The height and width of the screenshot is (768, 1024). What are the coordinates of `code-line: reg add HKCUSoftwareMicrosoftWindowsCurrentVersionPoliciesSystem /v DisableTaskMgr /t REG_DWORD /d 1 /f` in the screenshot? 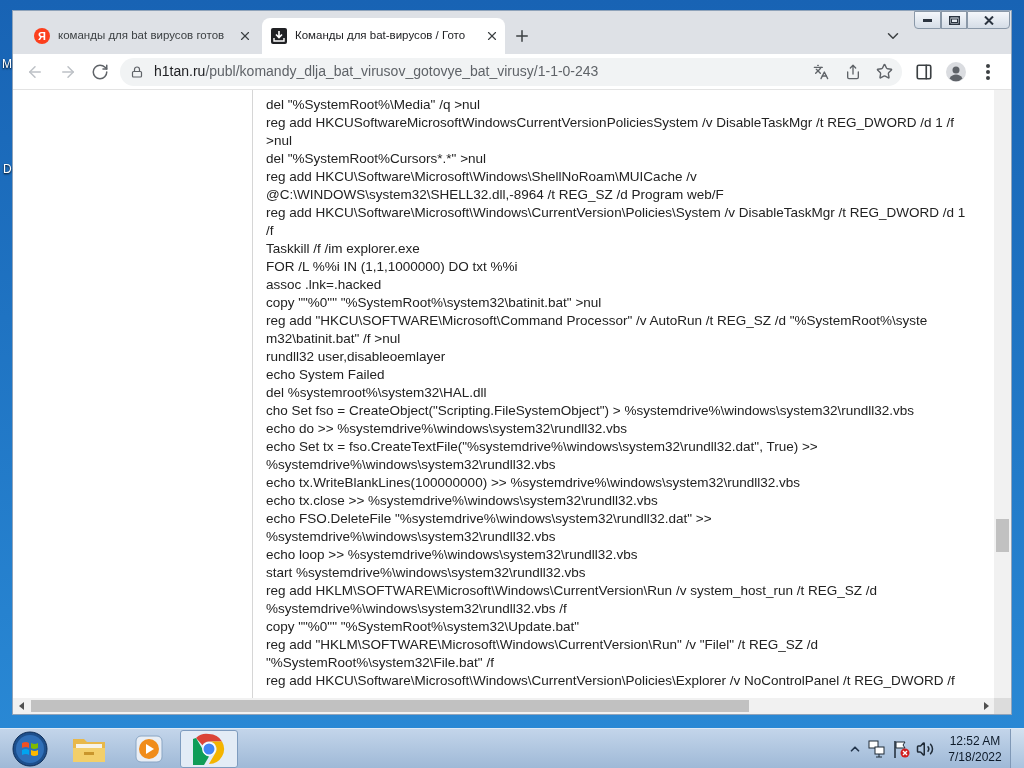 It's located at (610, 123).